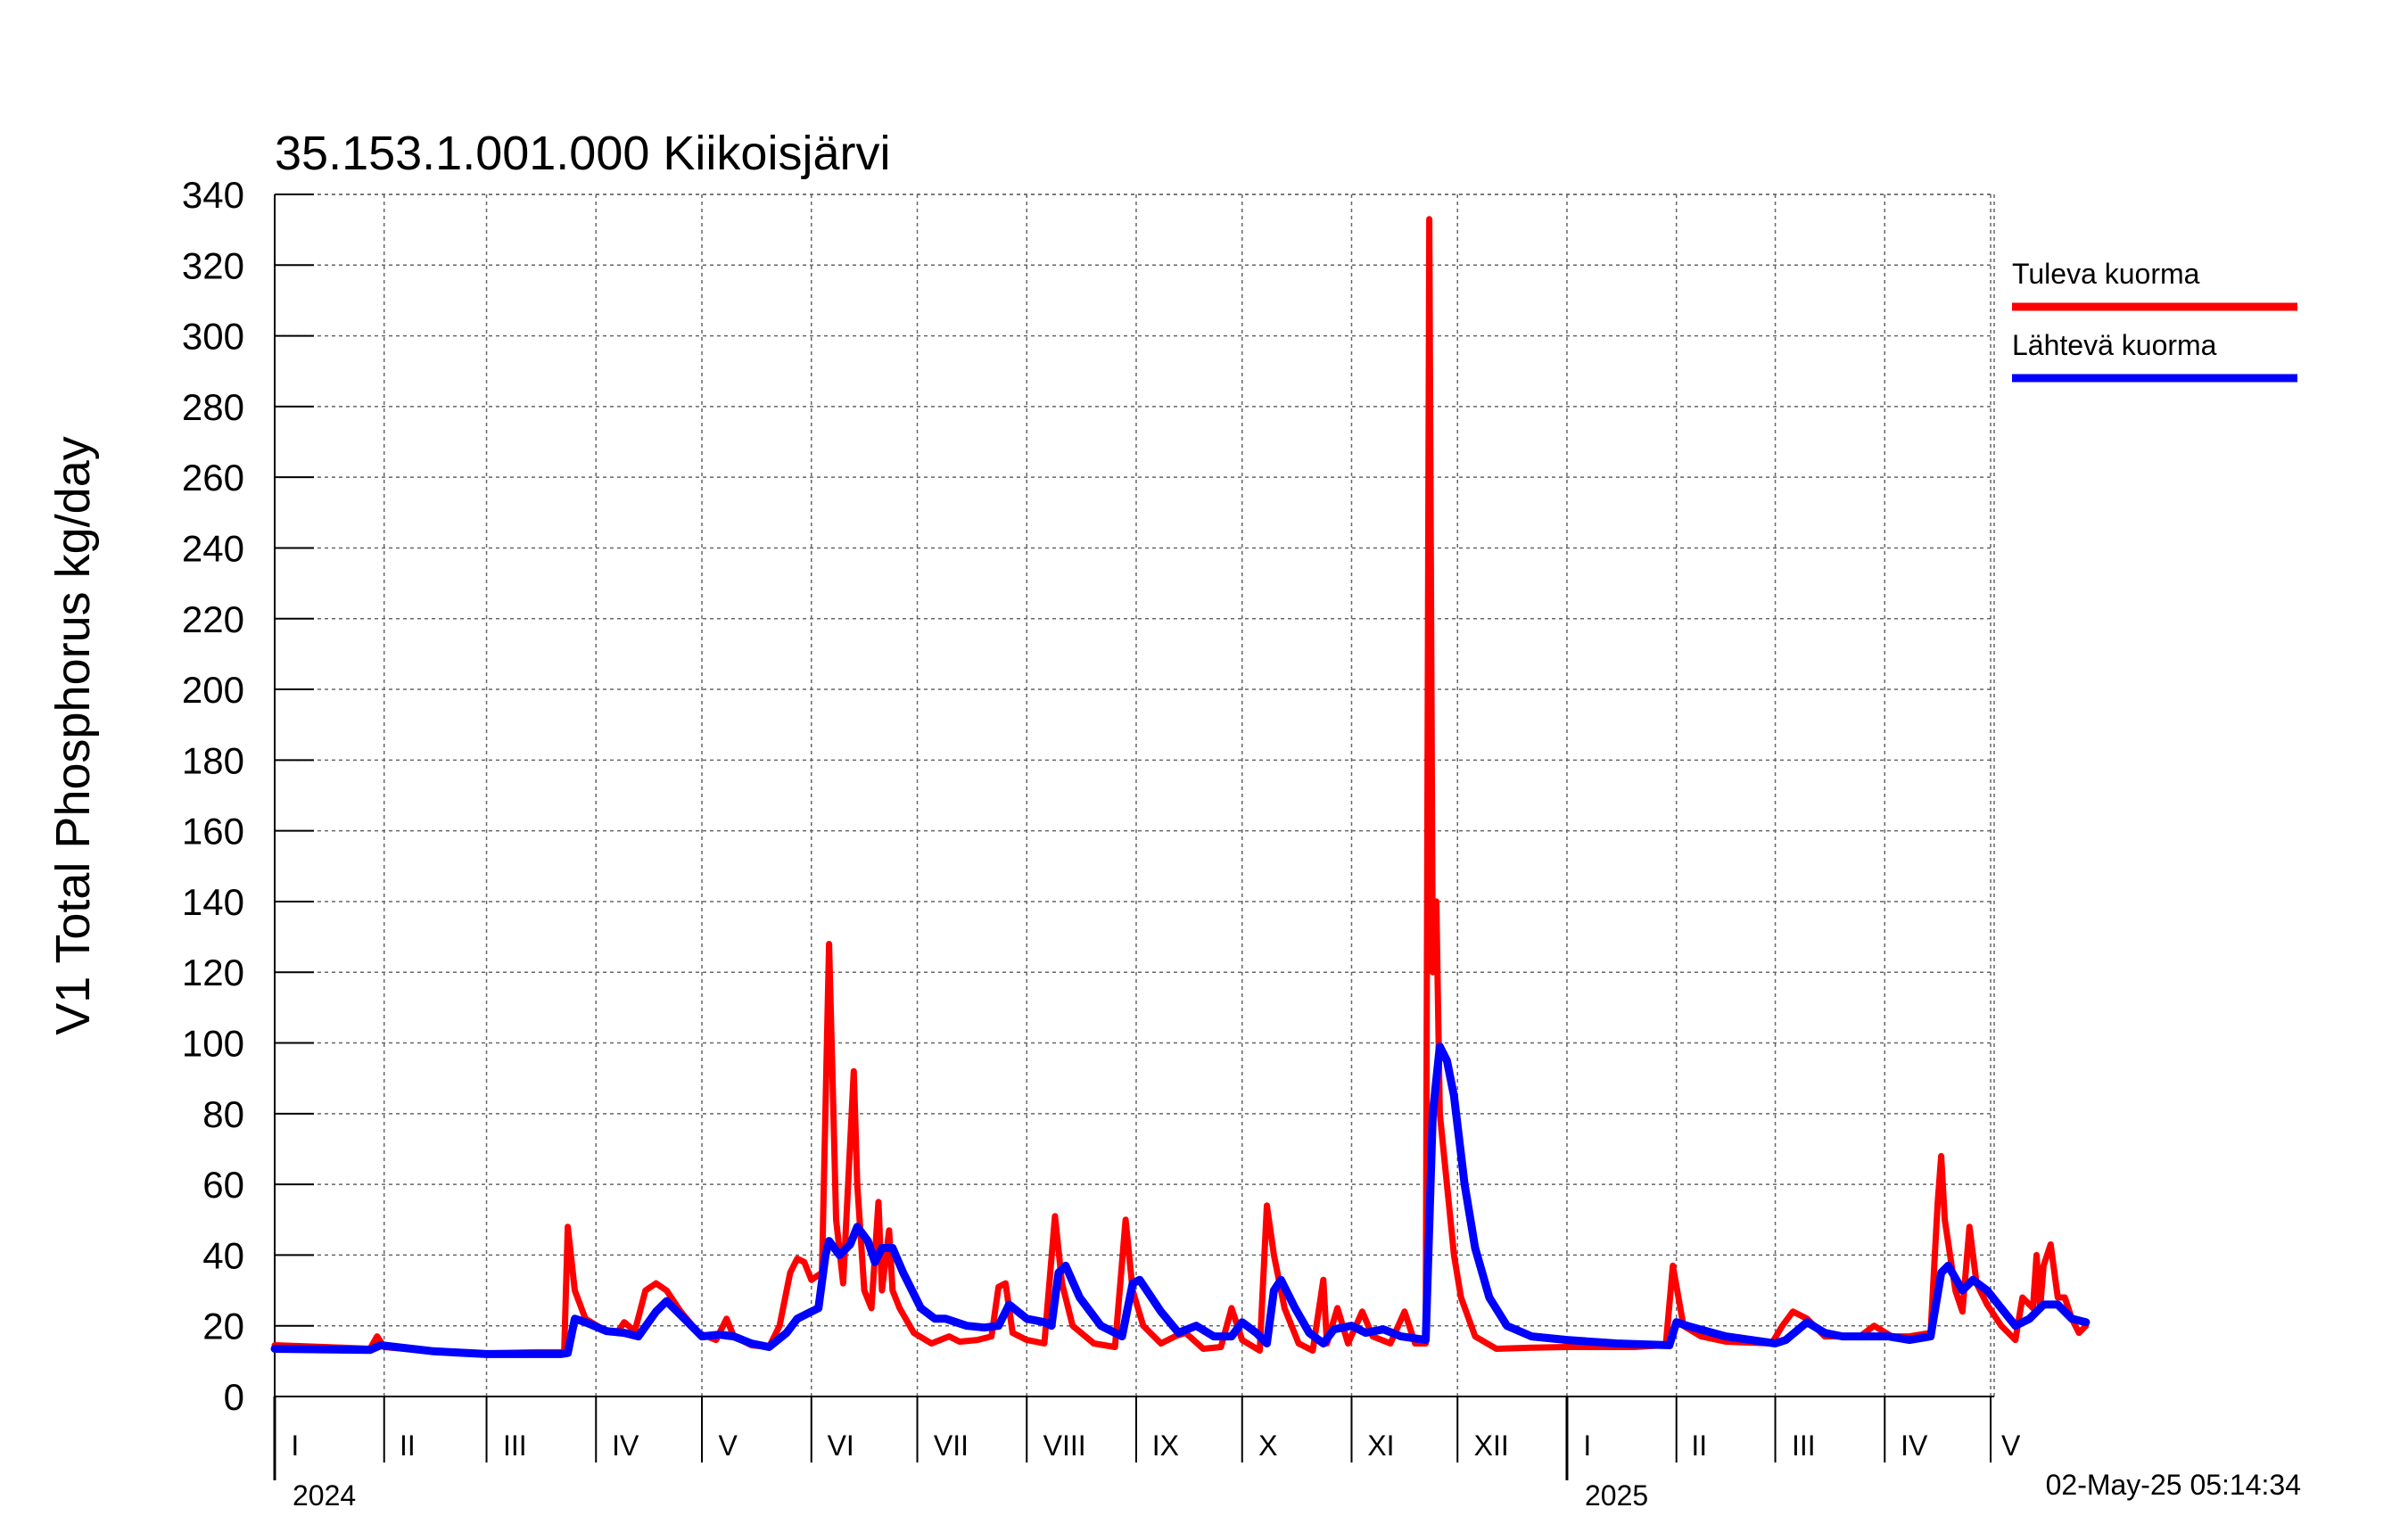  What do you see at coordinates (2154, 320) in the screenshot?
I see `legend: Tuleva kuorma Lähtevä kuorma` at bounding box center [2154, 320].